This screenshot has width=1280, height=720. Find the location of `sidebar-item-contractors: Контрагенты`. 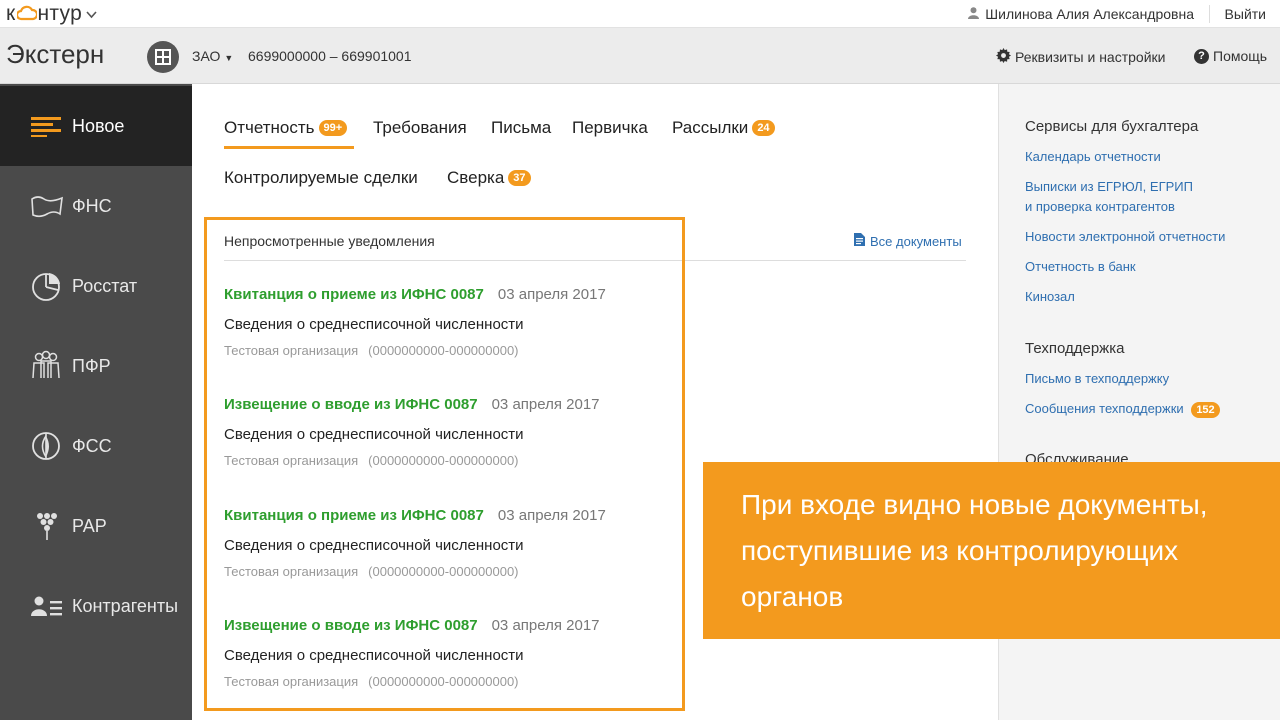

sidebar-item-contractors: Контрагенты is located at coordinates (96, 606).